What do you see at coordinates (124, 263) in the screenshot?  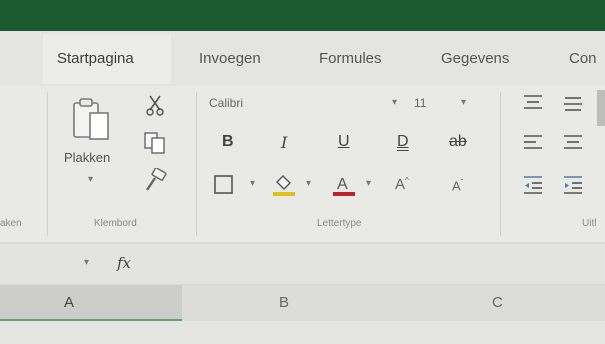 I see `insert-function-button: fx` at bounding box center [124, 263].